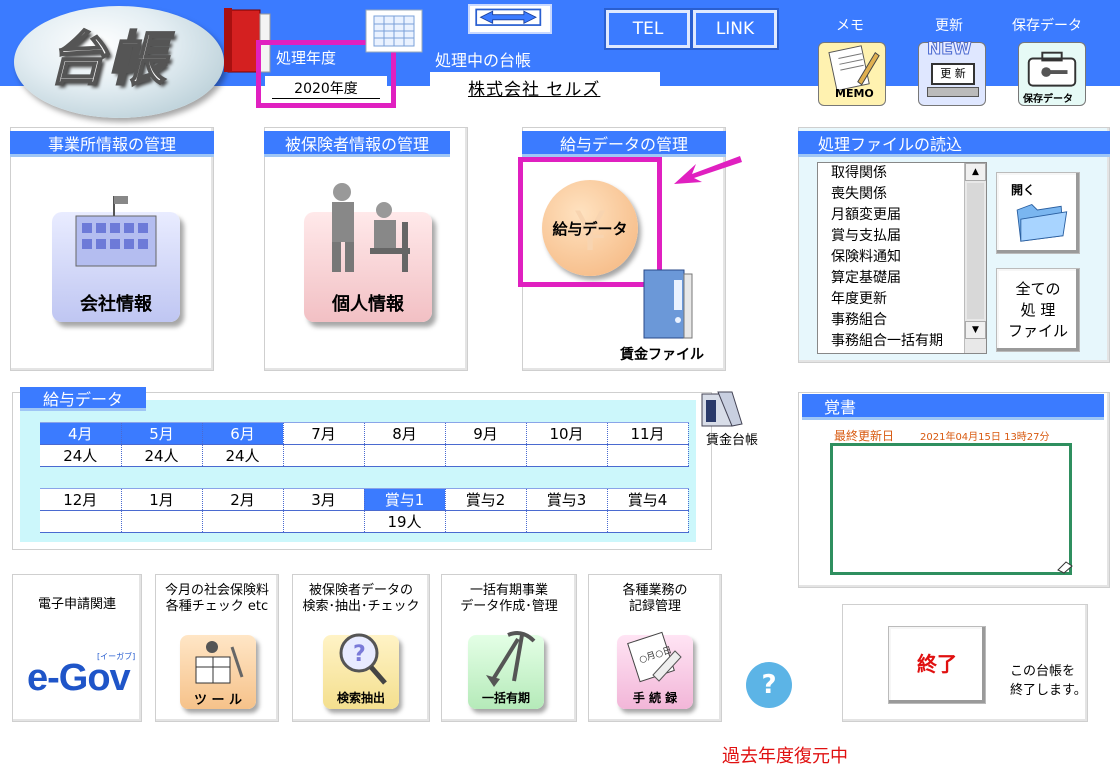 The width and height of the screenshot is (1120, 770). I want to click on all-files-button: 全ての 処 理 ファイル, so click(1038, 310).